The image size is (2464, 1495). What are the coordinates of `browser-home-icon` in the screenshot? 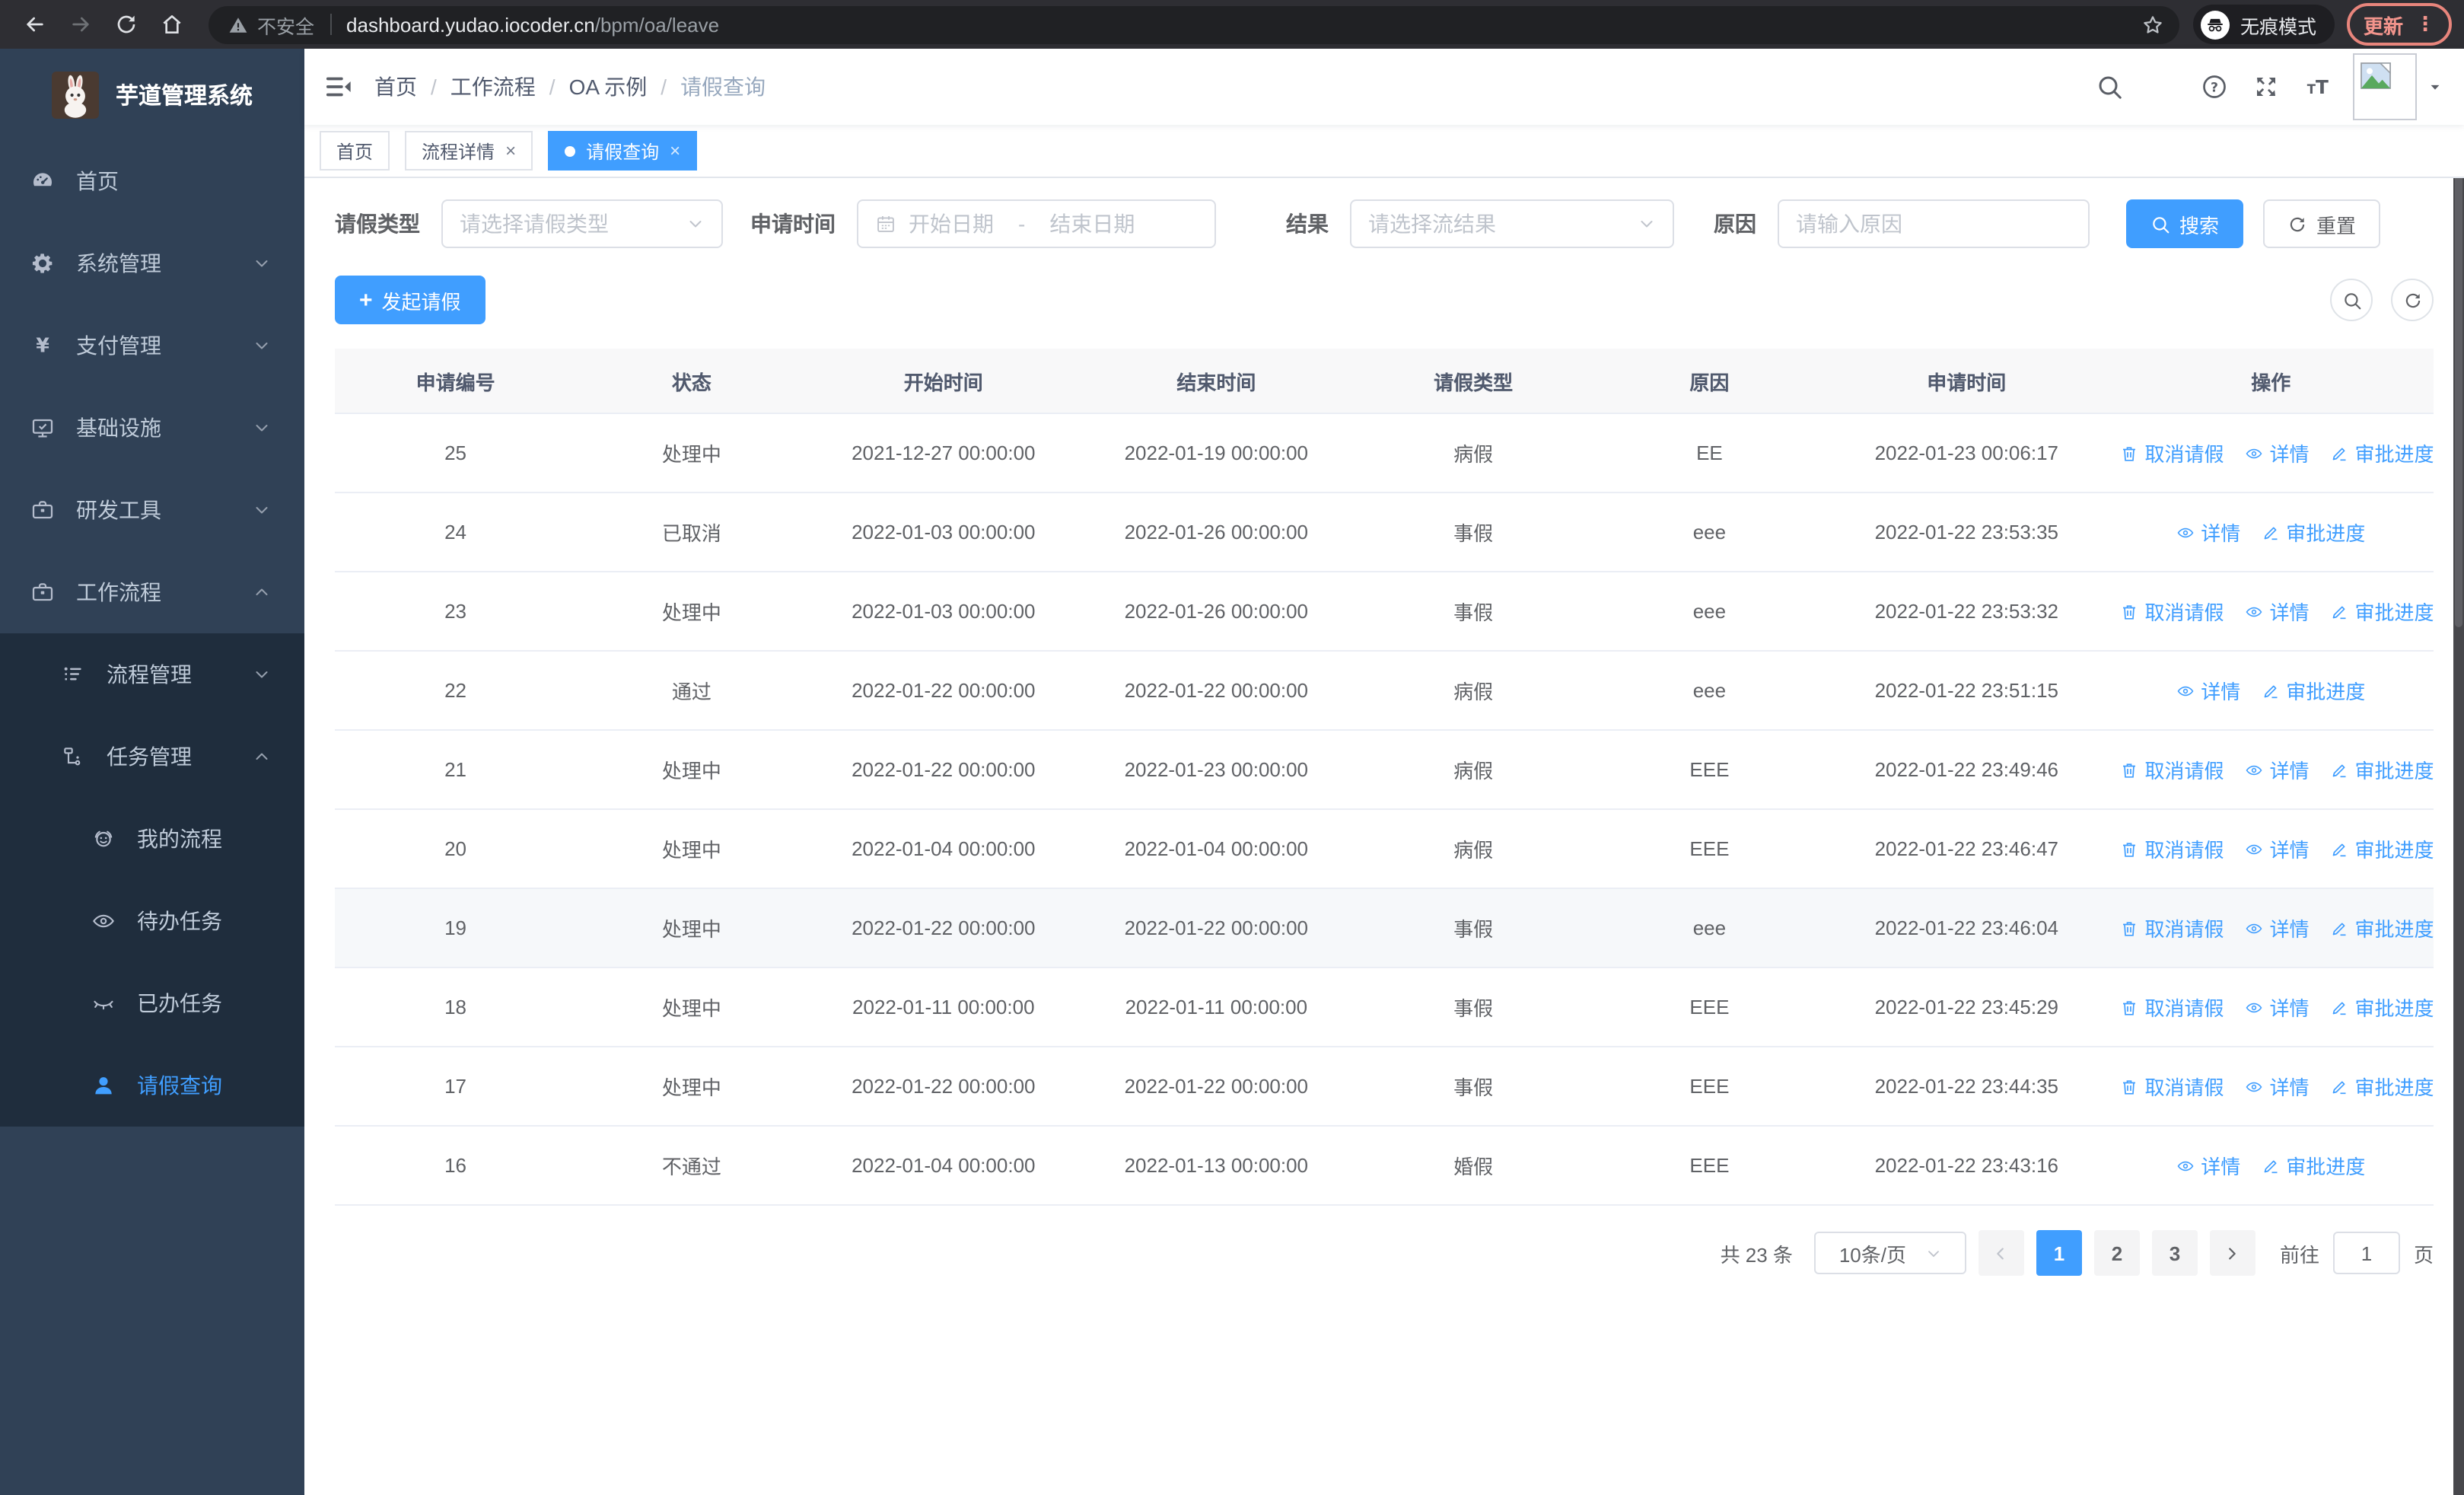 It's located at (172, 25).